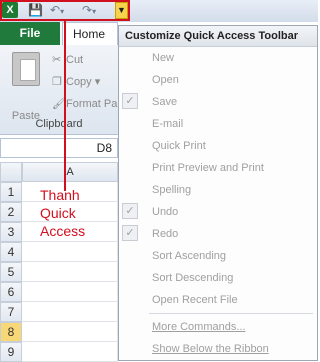  What do you see at coordinates (35, 10) in the screenshot?
I see `save-icon: 💾` at bounding box center [35, 10].